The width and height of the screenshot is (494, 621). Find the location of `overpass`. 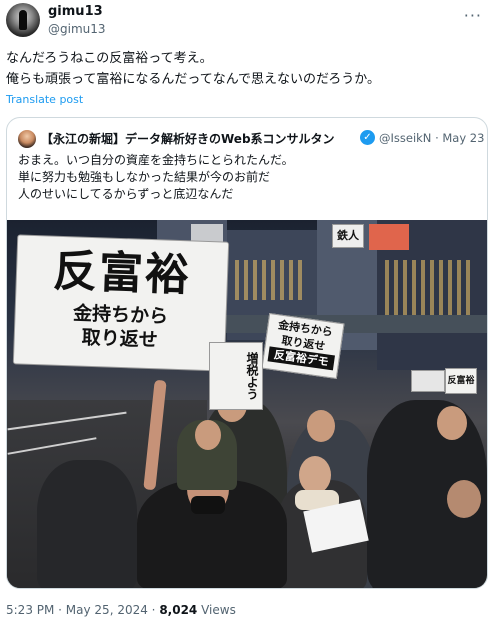

overpass is located at coordinates (352, 324).